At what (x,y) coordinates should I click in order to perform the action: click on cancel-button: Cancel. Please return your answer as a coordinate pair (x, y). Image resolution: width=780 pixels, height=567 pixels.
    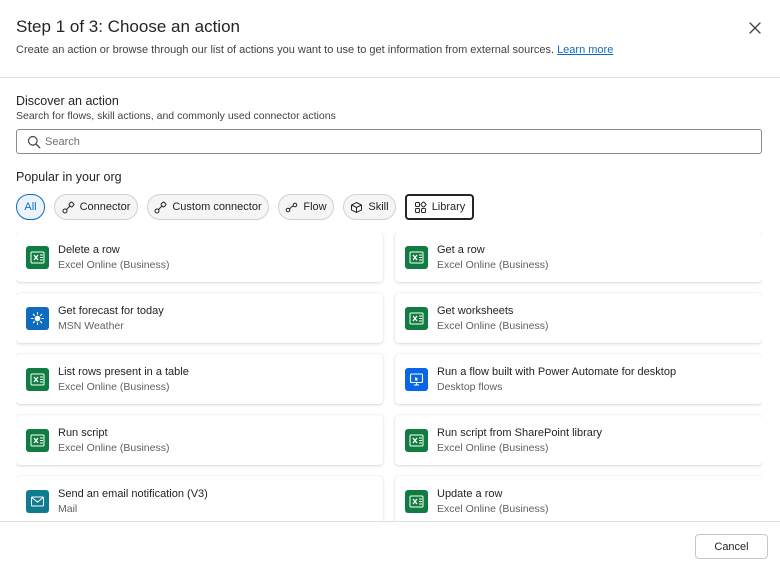
    Looking at the image, I should click on (731, 546).